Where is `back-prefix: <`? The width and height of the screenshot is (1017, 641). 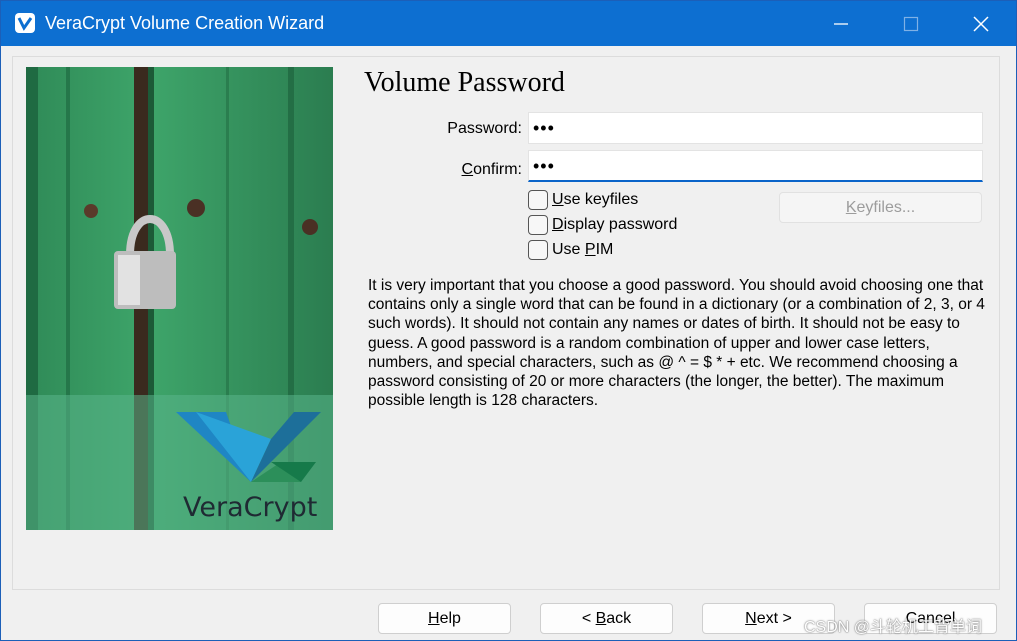 back-prefix: < is located at coordinates (588, 618).